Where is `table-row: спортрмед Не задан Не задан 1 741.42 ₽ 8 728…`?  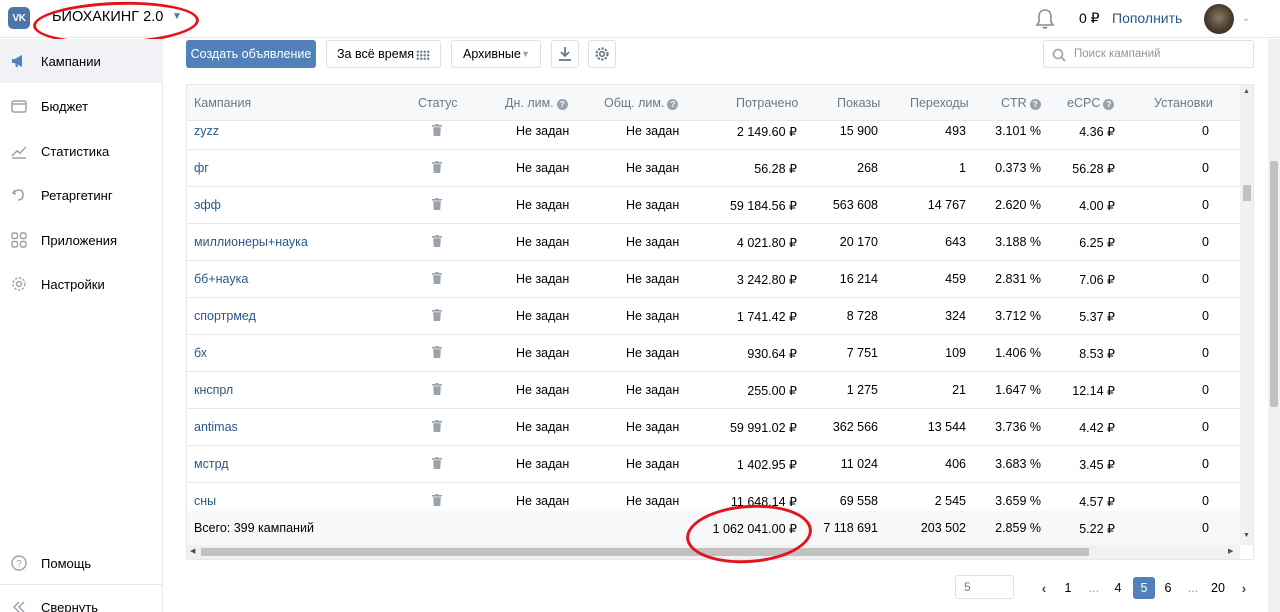
table-row: спортрмед Не задан Не задан 1 741.42 ₽ 8 728… is located at coordinates (713, 316).